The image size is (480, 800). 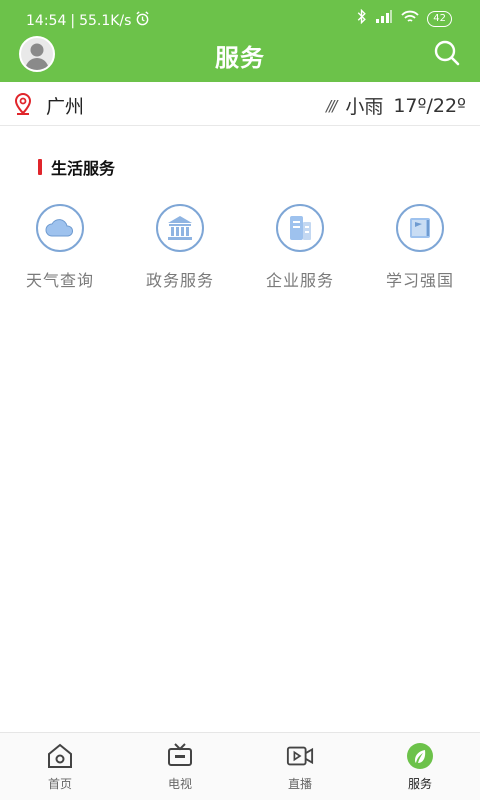 I want to click on service-grid: 天气查询 政务服务 企业服务 学习强国, so click(x=240, y=247).